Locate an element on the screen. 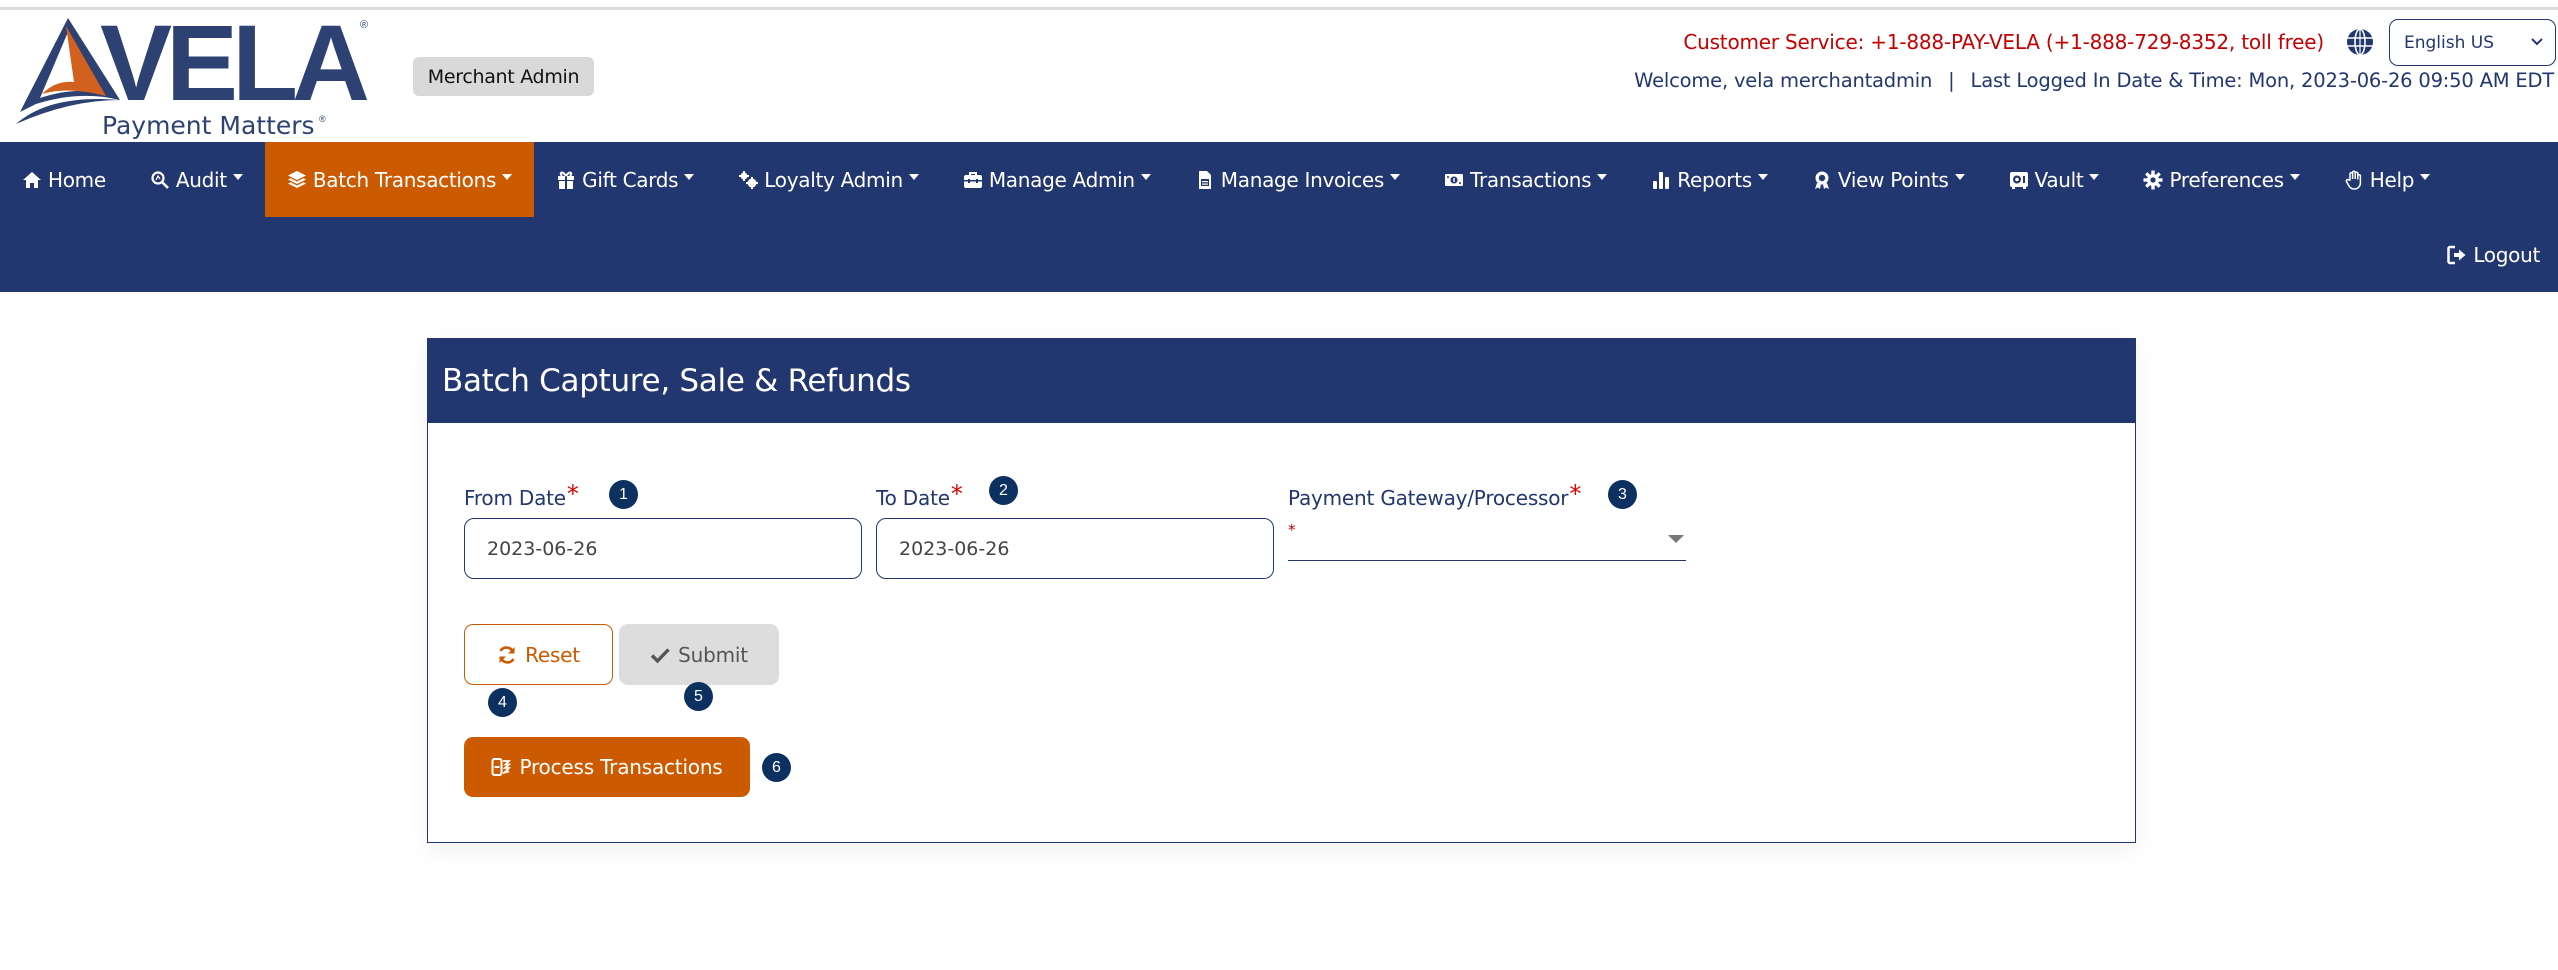 Image resolution: width=2558 pixels, height=970 pixels. nav-item-preferences: Preferences is located at coordinates (2221, 179).